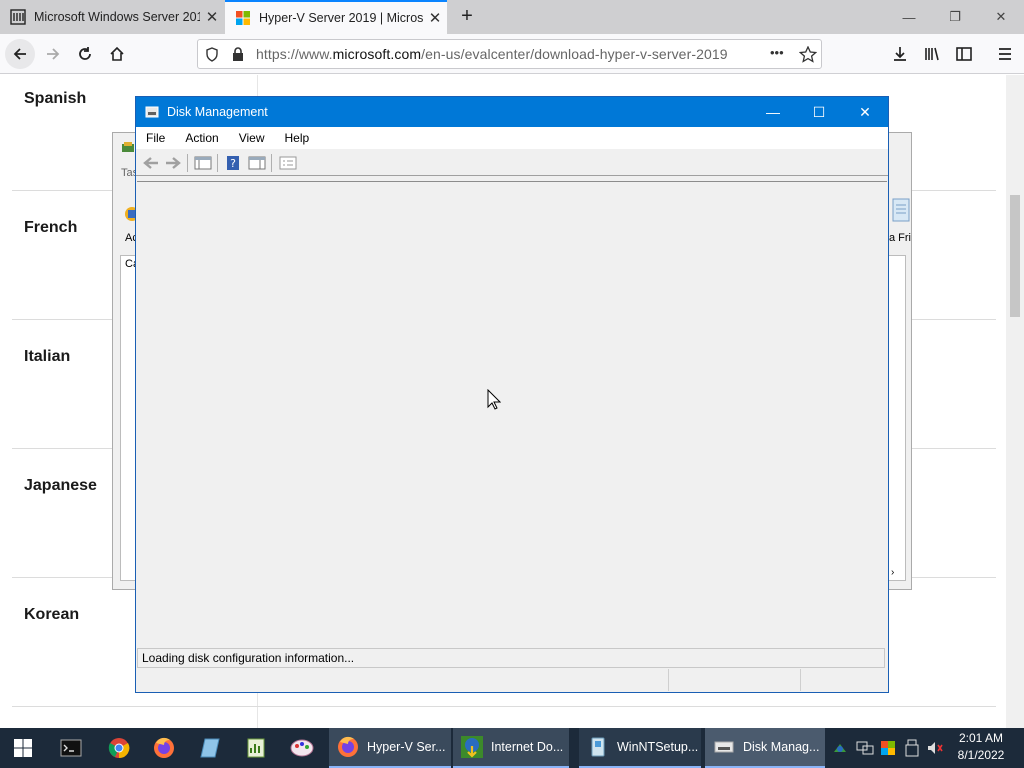 The width and height of the screenshot is (1024, 768). What do you see at coordinates (512, 163) in the screenshot?
I see `toolbar: ?` at bounding box center [512, 163].